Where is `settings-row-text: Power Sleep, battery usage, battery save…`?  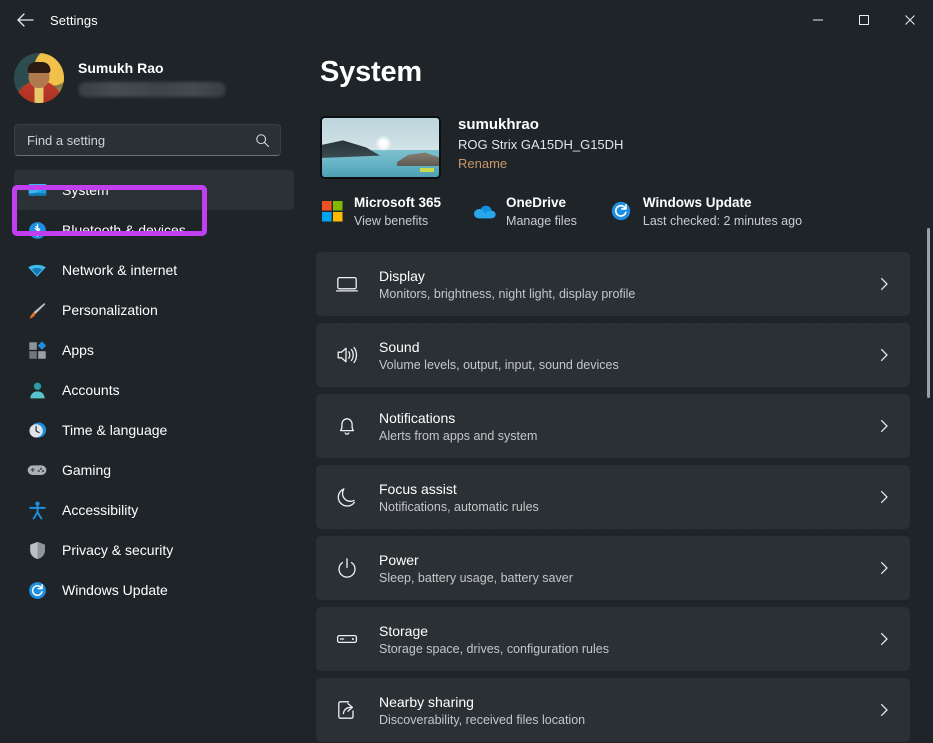
settings-row-text: Power Sleep, battery usage, battery save… is located at coordinates (627, 568).